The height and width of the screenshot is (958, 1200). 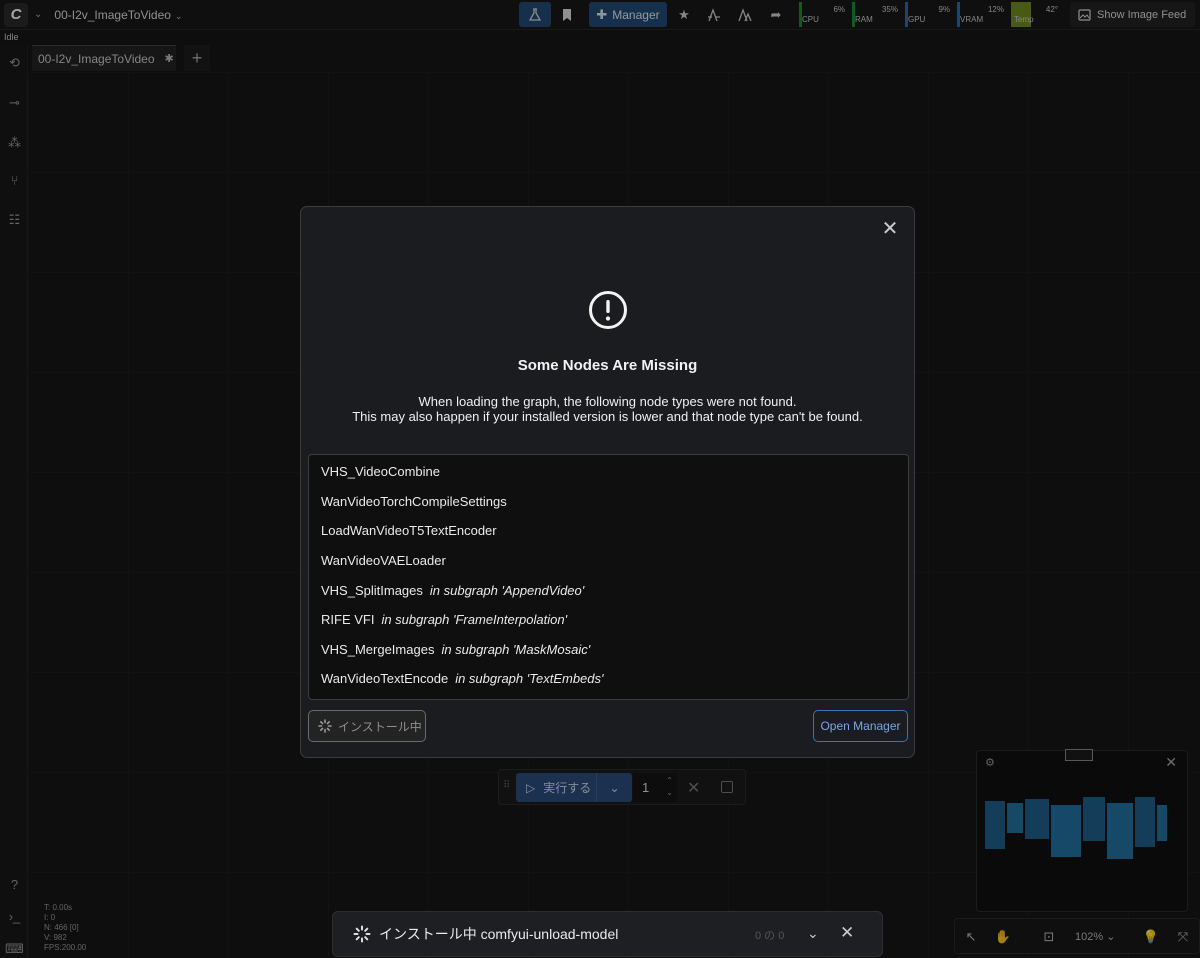 What do you see at coordinates (372, 590) in the screenshot?
I see `node-type-name: VHS_SplitImages` at bounding box center [372, 590].